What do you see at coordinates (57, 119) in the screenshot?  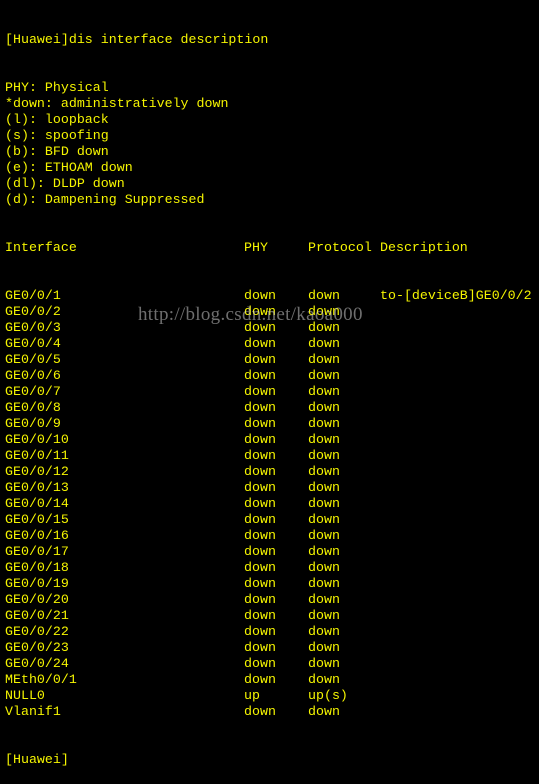 I see `legend-line: (l): loopback` at bounding box center [57, 119].